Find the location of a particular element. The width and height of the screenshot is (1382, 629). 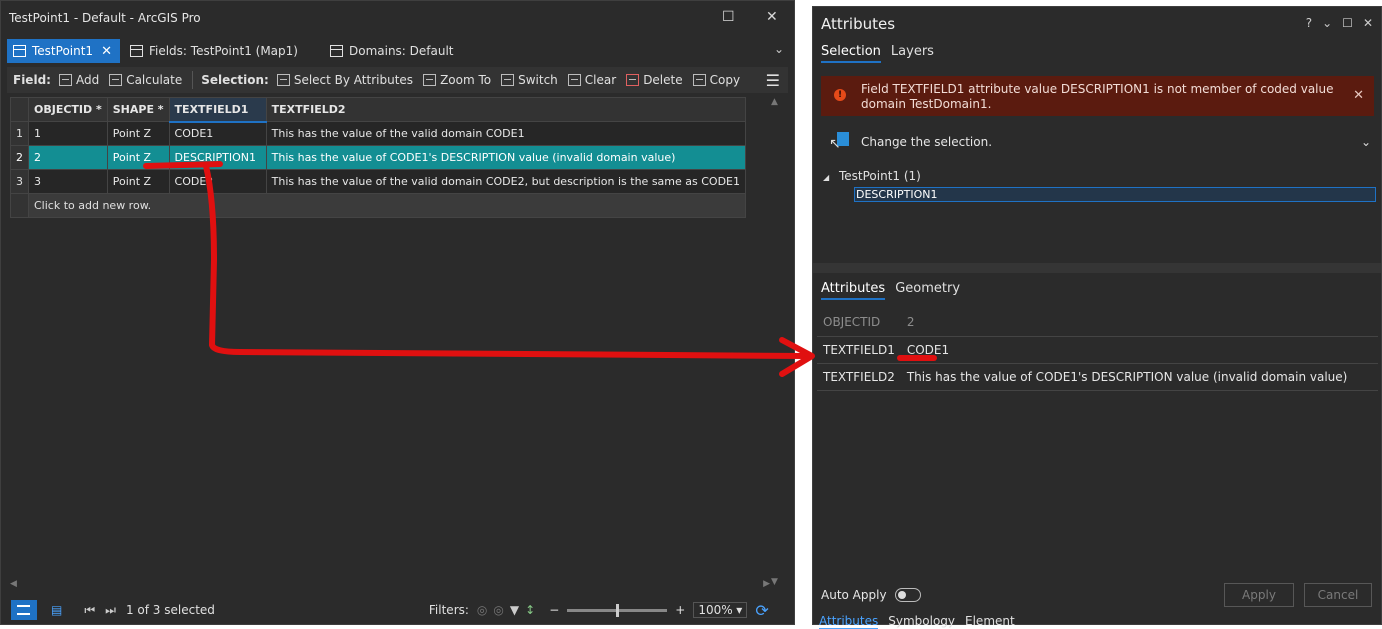

selection-label: Selection: is located at coordinates (235, 80).